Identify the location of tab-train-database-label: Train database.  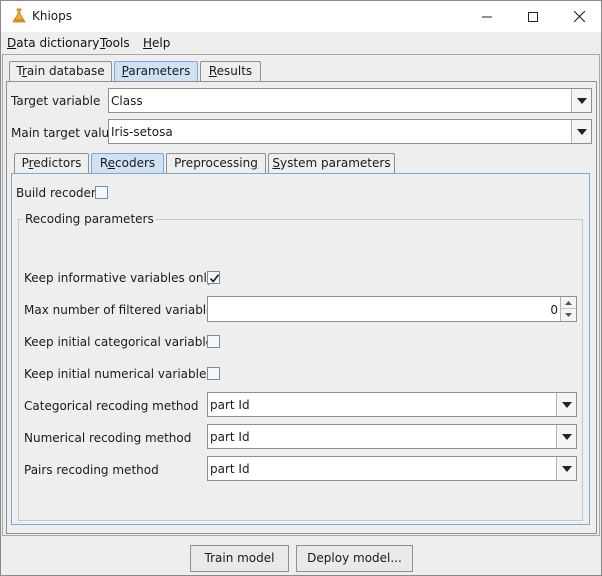
(60, 71).